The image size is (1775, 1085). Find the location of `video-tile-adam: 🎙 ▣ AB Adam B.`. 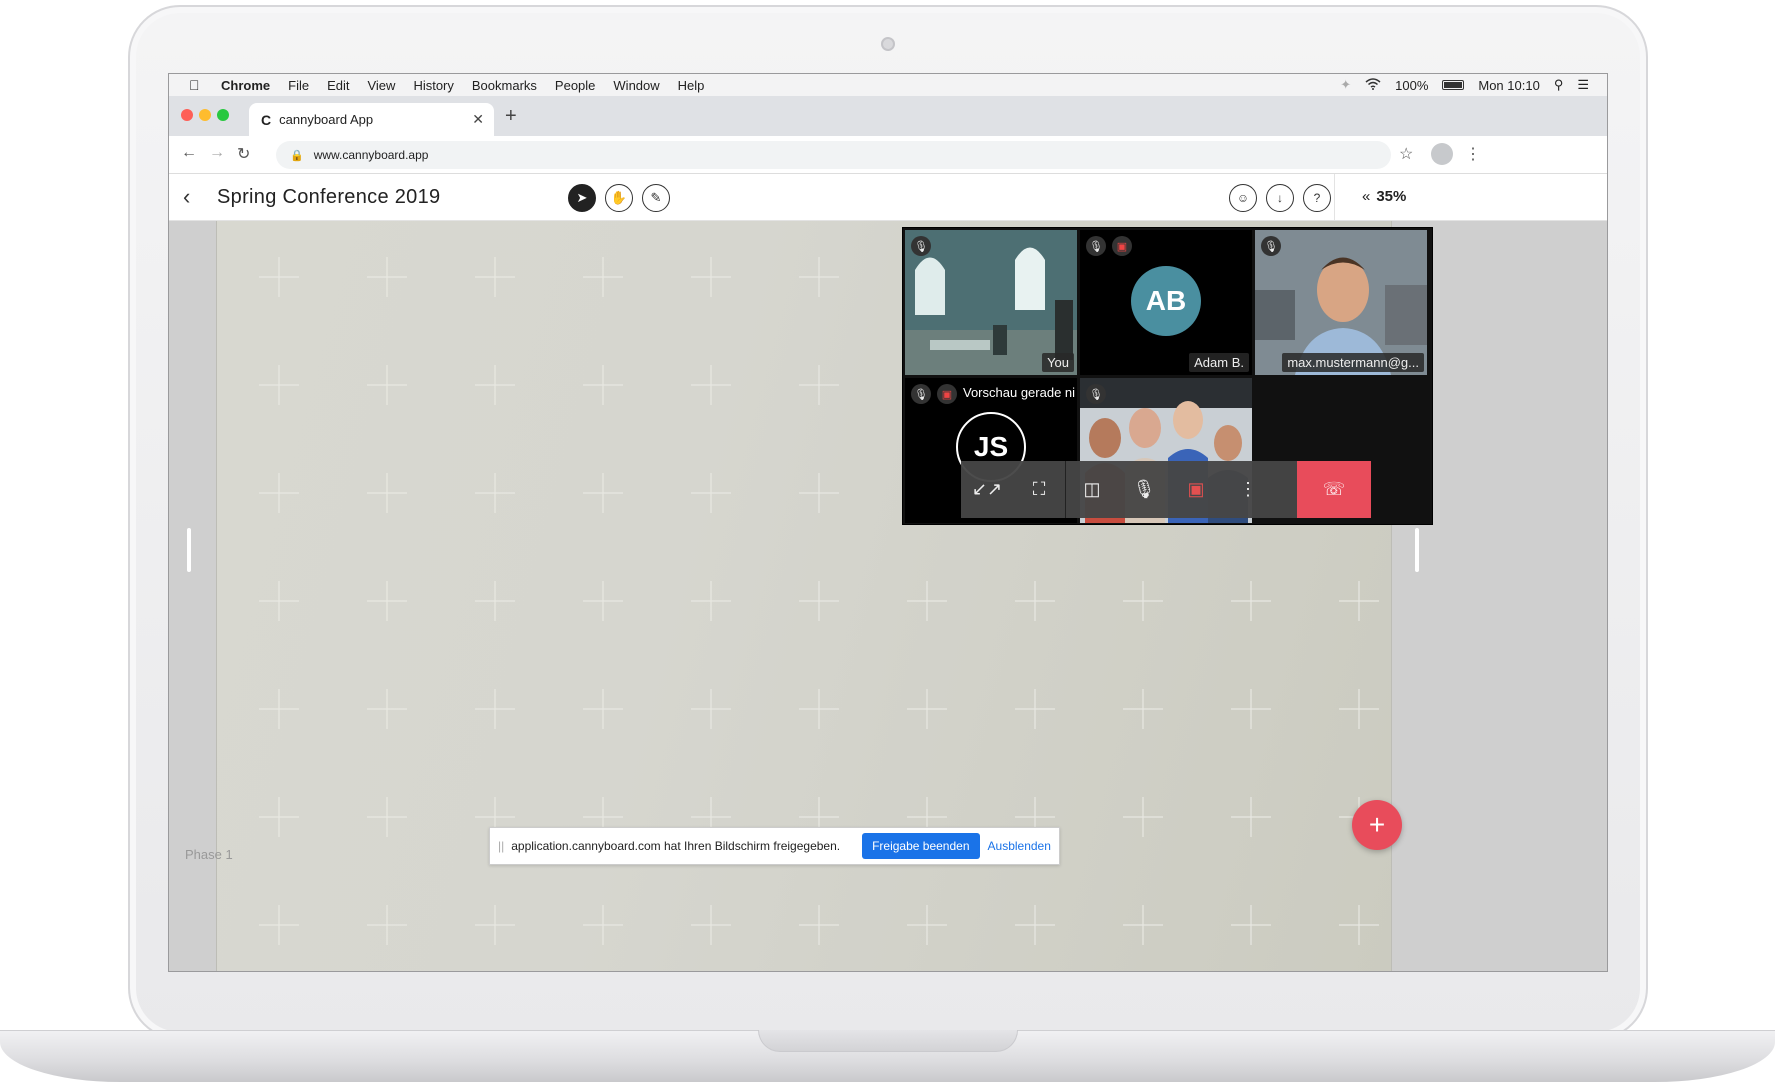

video-tile-adam: 🎙 ▣ AB Adam B. is located at coordinates (1166, 302).